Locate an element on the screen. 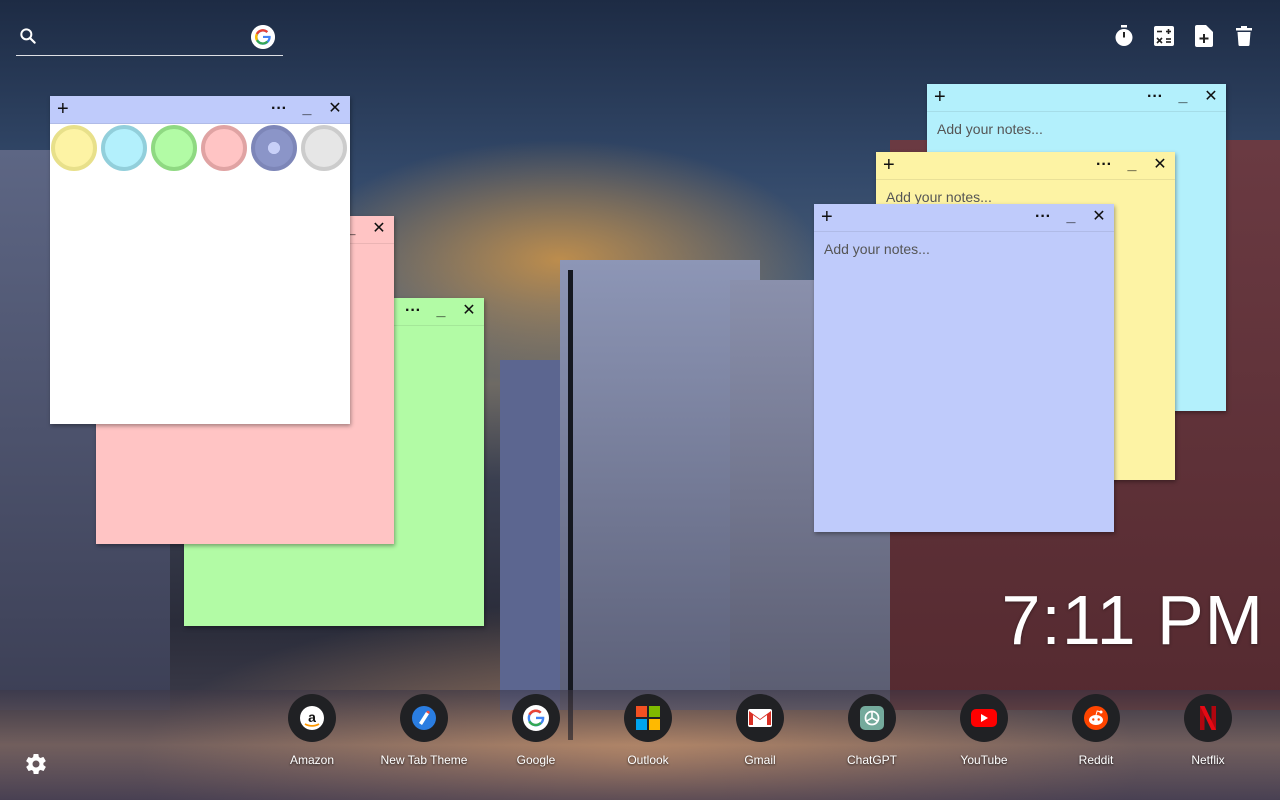  color-palette is located at coordinates (199, 148).